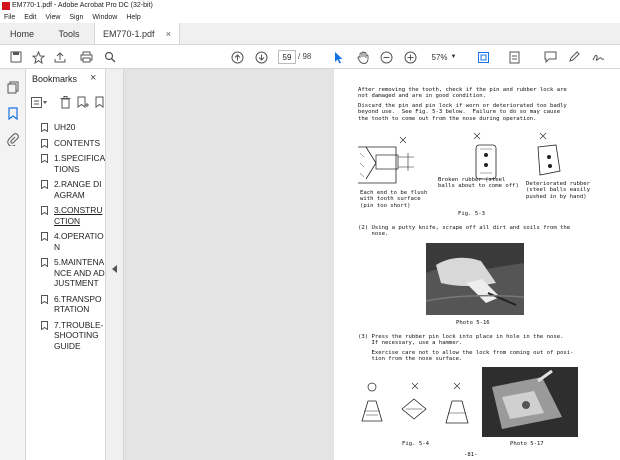 This screenshot has width=620, height=460. I want to click on pages-thumbnail-icon, so click(13, 87).